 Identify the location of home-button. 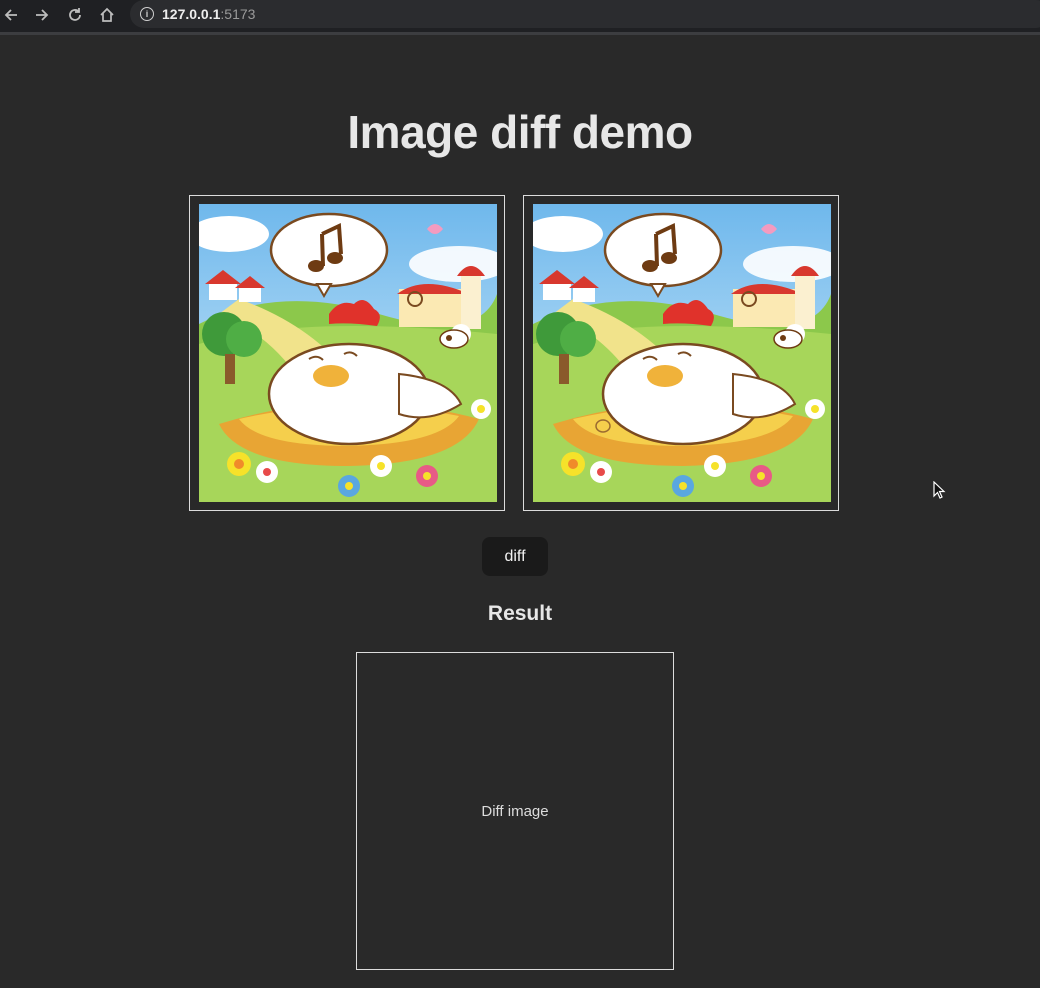
(107, 15).